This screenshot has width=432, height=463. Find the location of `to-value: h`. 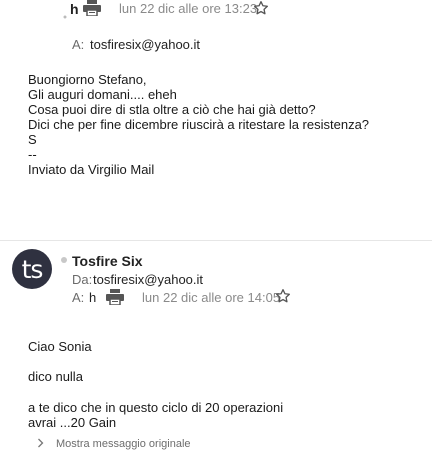

to-value: h is located at coordinates (93, 297).